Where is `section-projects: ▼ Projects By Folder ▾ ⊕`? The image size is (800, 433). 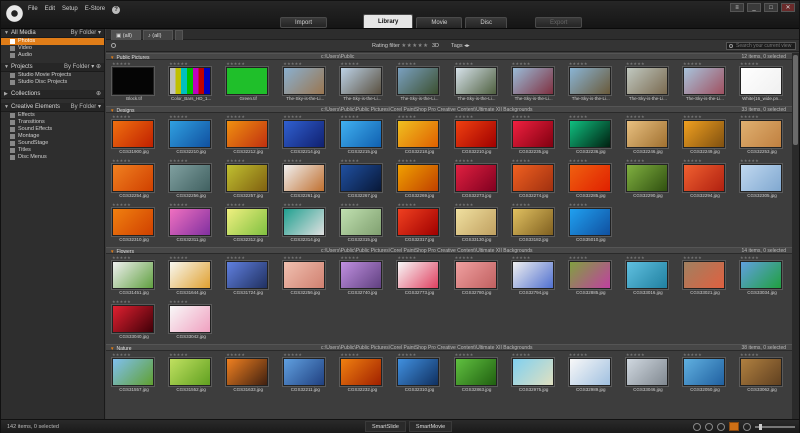 section-projects: ▼ Projects By Folder ▾ ⊕ is located at coordinates (52, 67).